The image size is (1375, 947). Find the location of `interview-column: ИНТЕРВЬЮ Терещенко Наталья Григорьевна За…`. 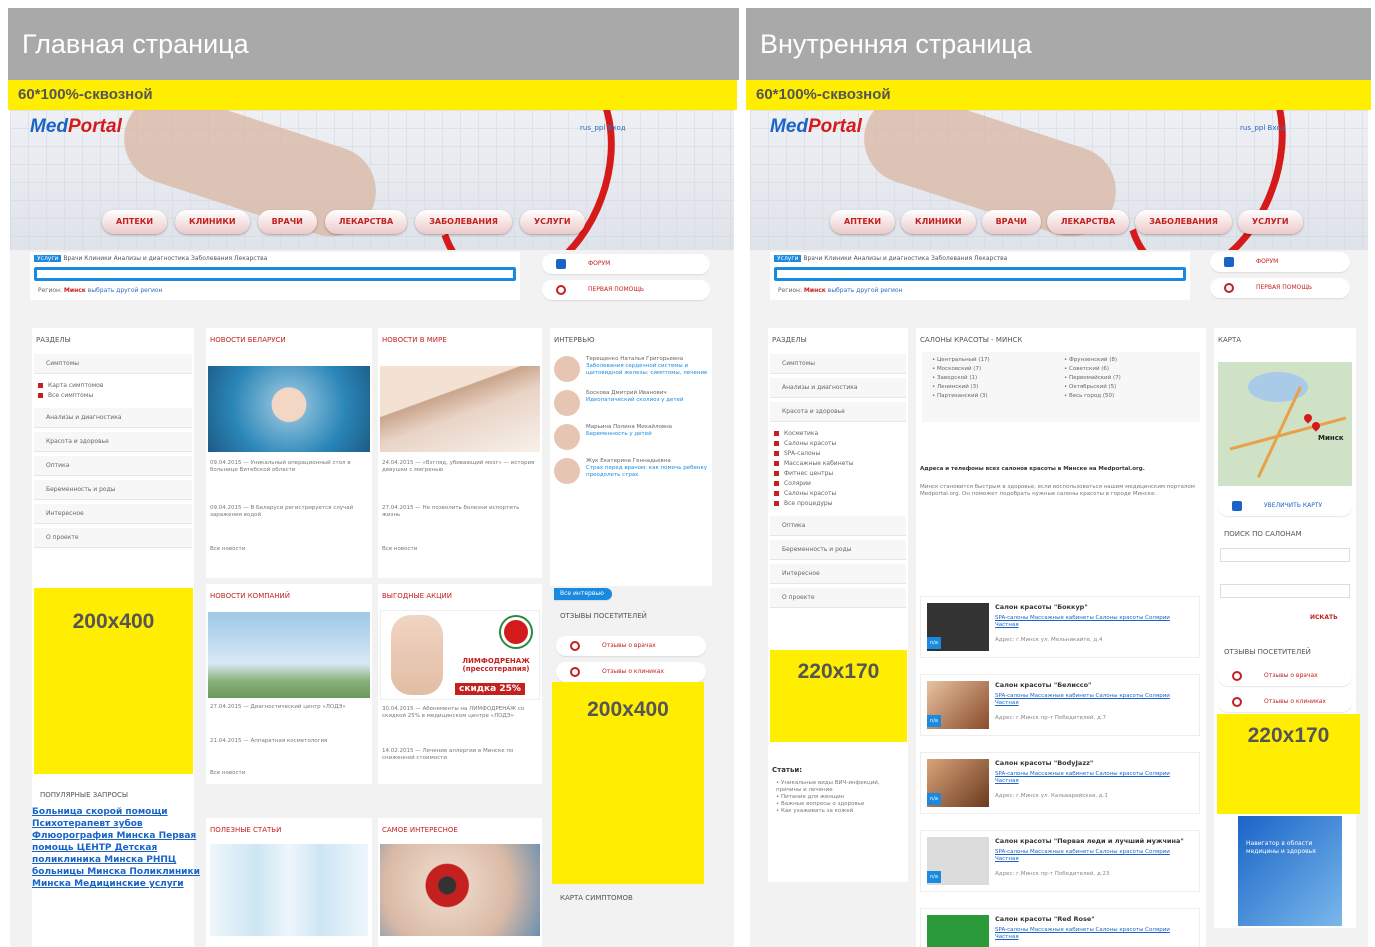

interview-column: ИНТЕРВЬЮ Терещенко Наталья Григорьевна За… is located at coordinates (631, 457).